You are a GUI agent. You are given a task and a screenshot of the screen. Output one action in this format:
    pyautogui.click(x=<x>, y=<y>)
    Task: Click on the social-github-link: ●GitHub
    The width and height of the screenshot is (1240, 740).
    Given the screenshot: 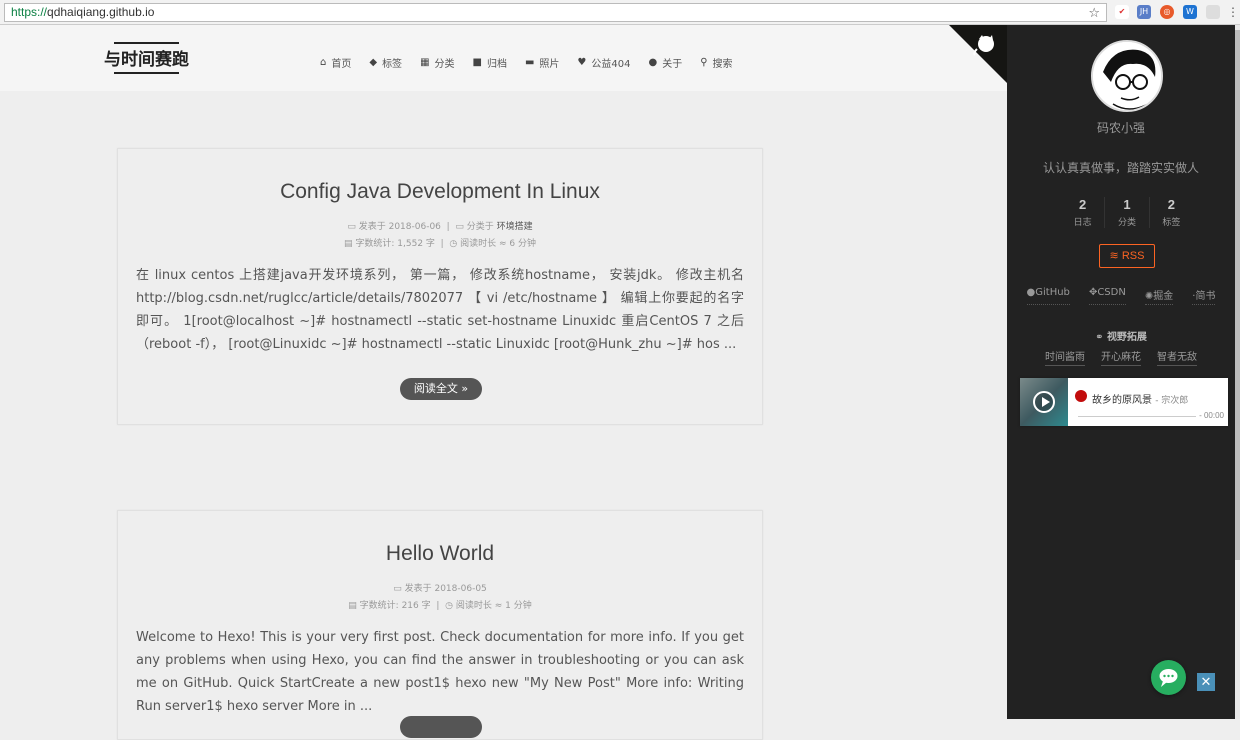 What is the action you would take?
    pyautogui.click(x=1048, y=296)
    